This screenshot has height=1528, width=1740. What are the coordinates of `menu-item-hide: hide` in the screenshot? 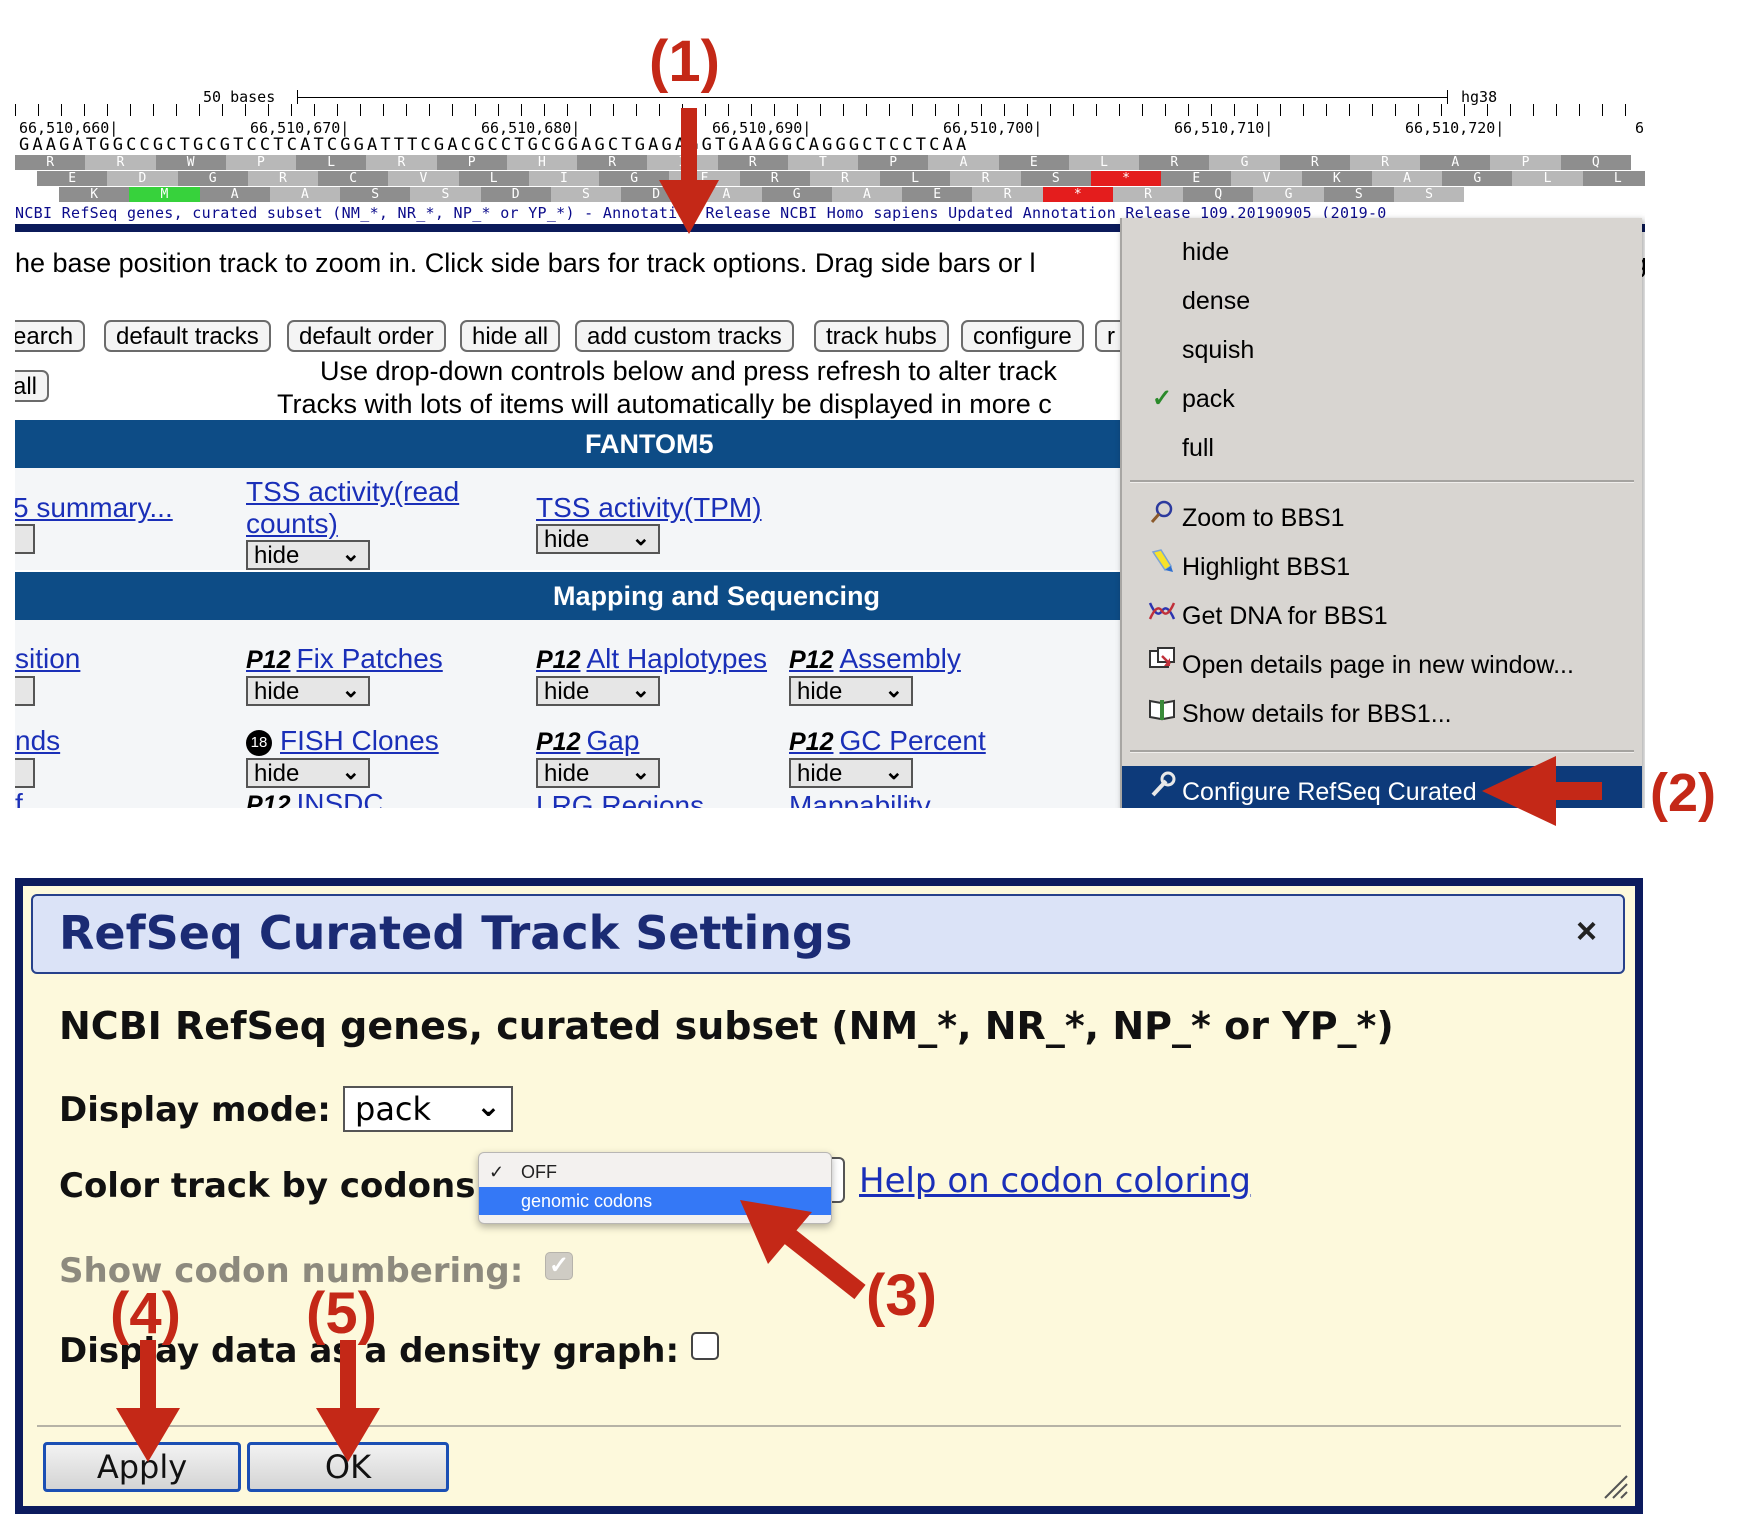 It's located at (1382, 252).